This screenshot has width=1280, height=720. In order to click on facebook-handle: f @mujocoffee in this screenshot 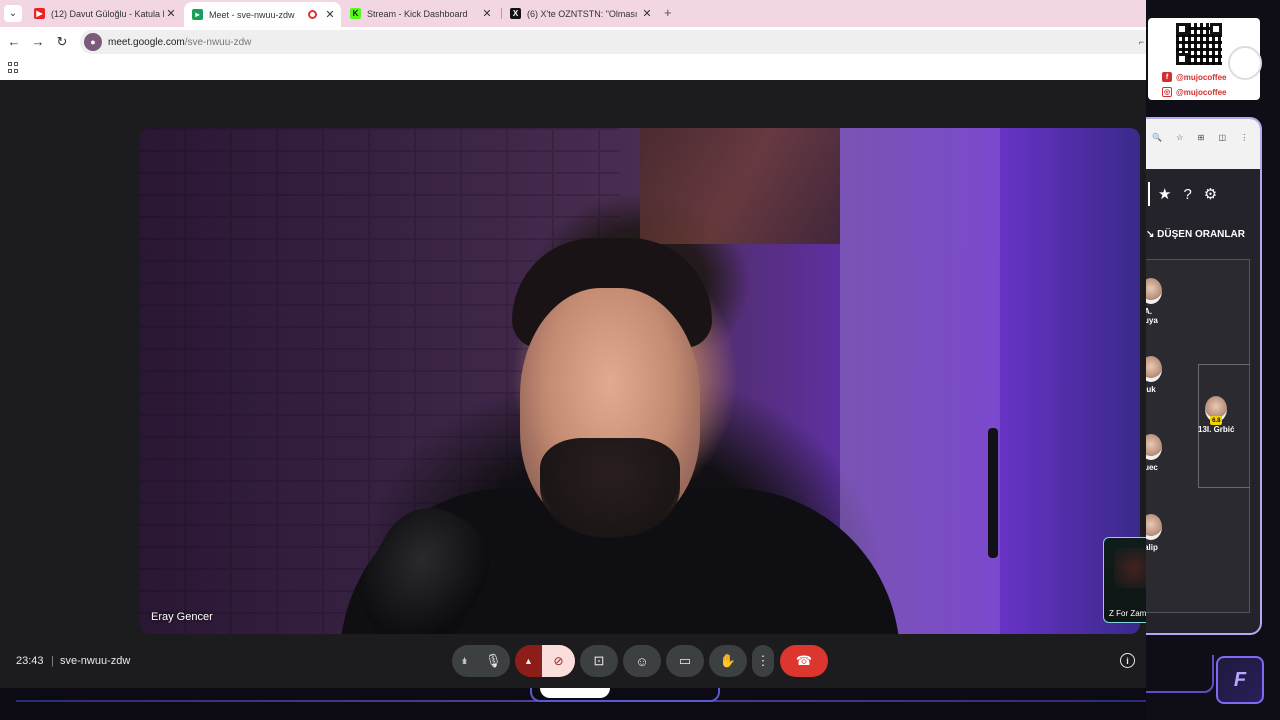, I will do `click(1194, 77)`.